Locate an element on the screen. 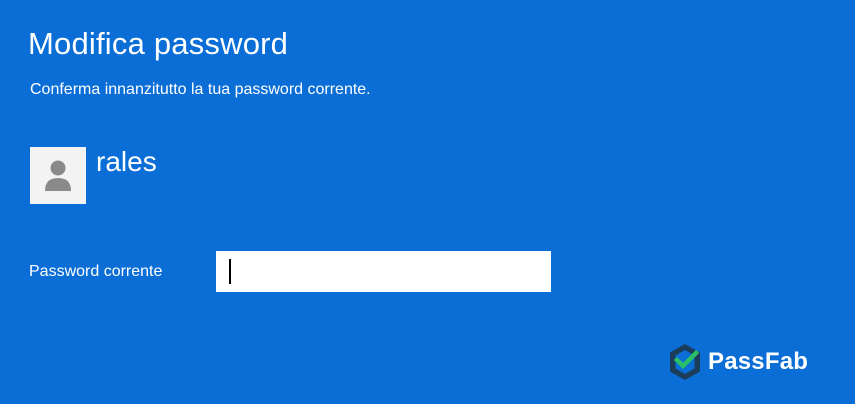 Image resolution: width=855 pixels, height=404 pixels. passfab-watermark: PassFab is located at coordinates (738, 362).